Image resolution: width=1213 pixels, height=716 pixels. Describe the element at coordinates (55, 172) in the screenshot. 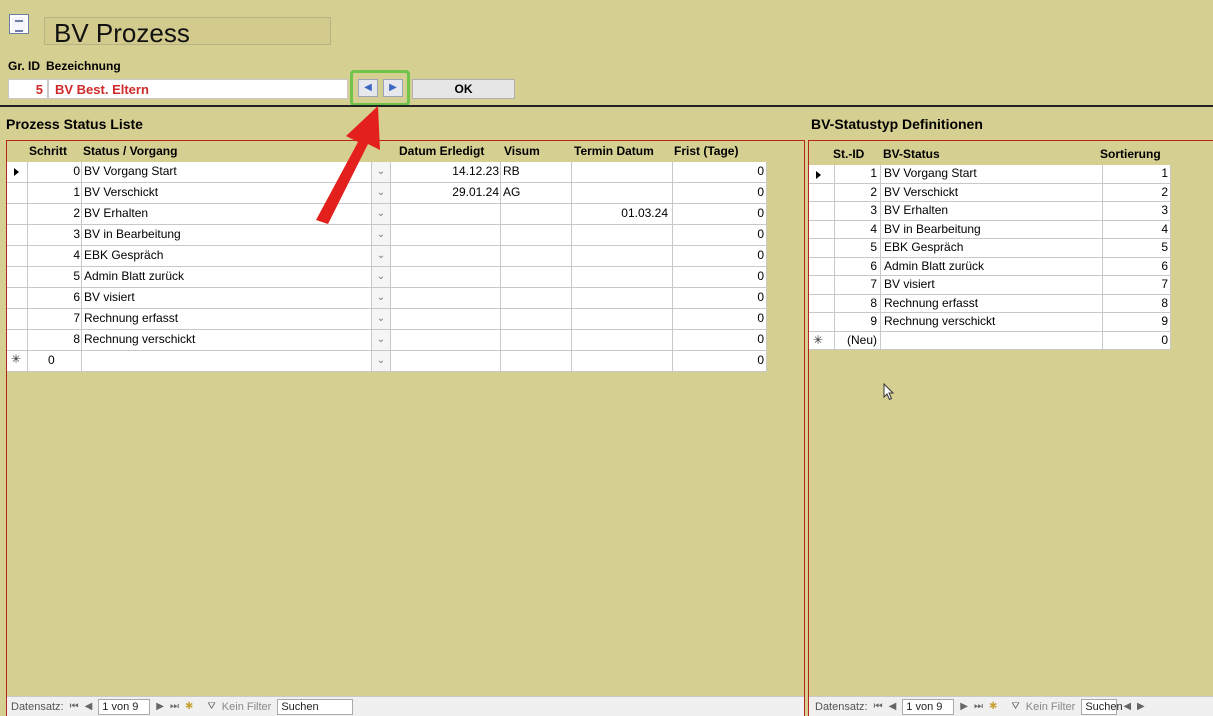

I see `schritt-cell: 0` at that location.